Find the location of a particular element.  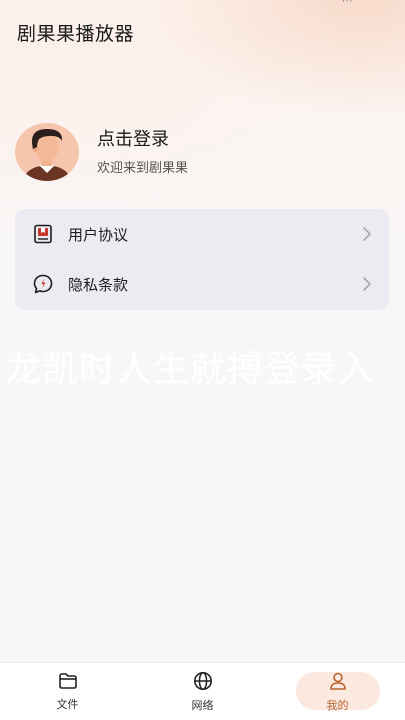

avatar-illustration-icon is located at coordinates (47, 152).